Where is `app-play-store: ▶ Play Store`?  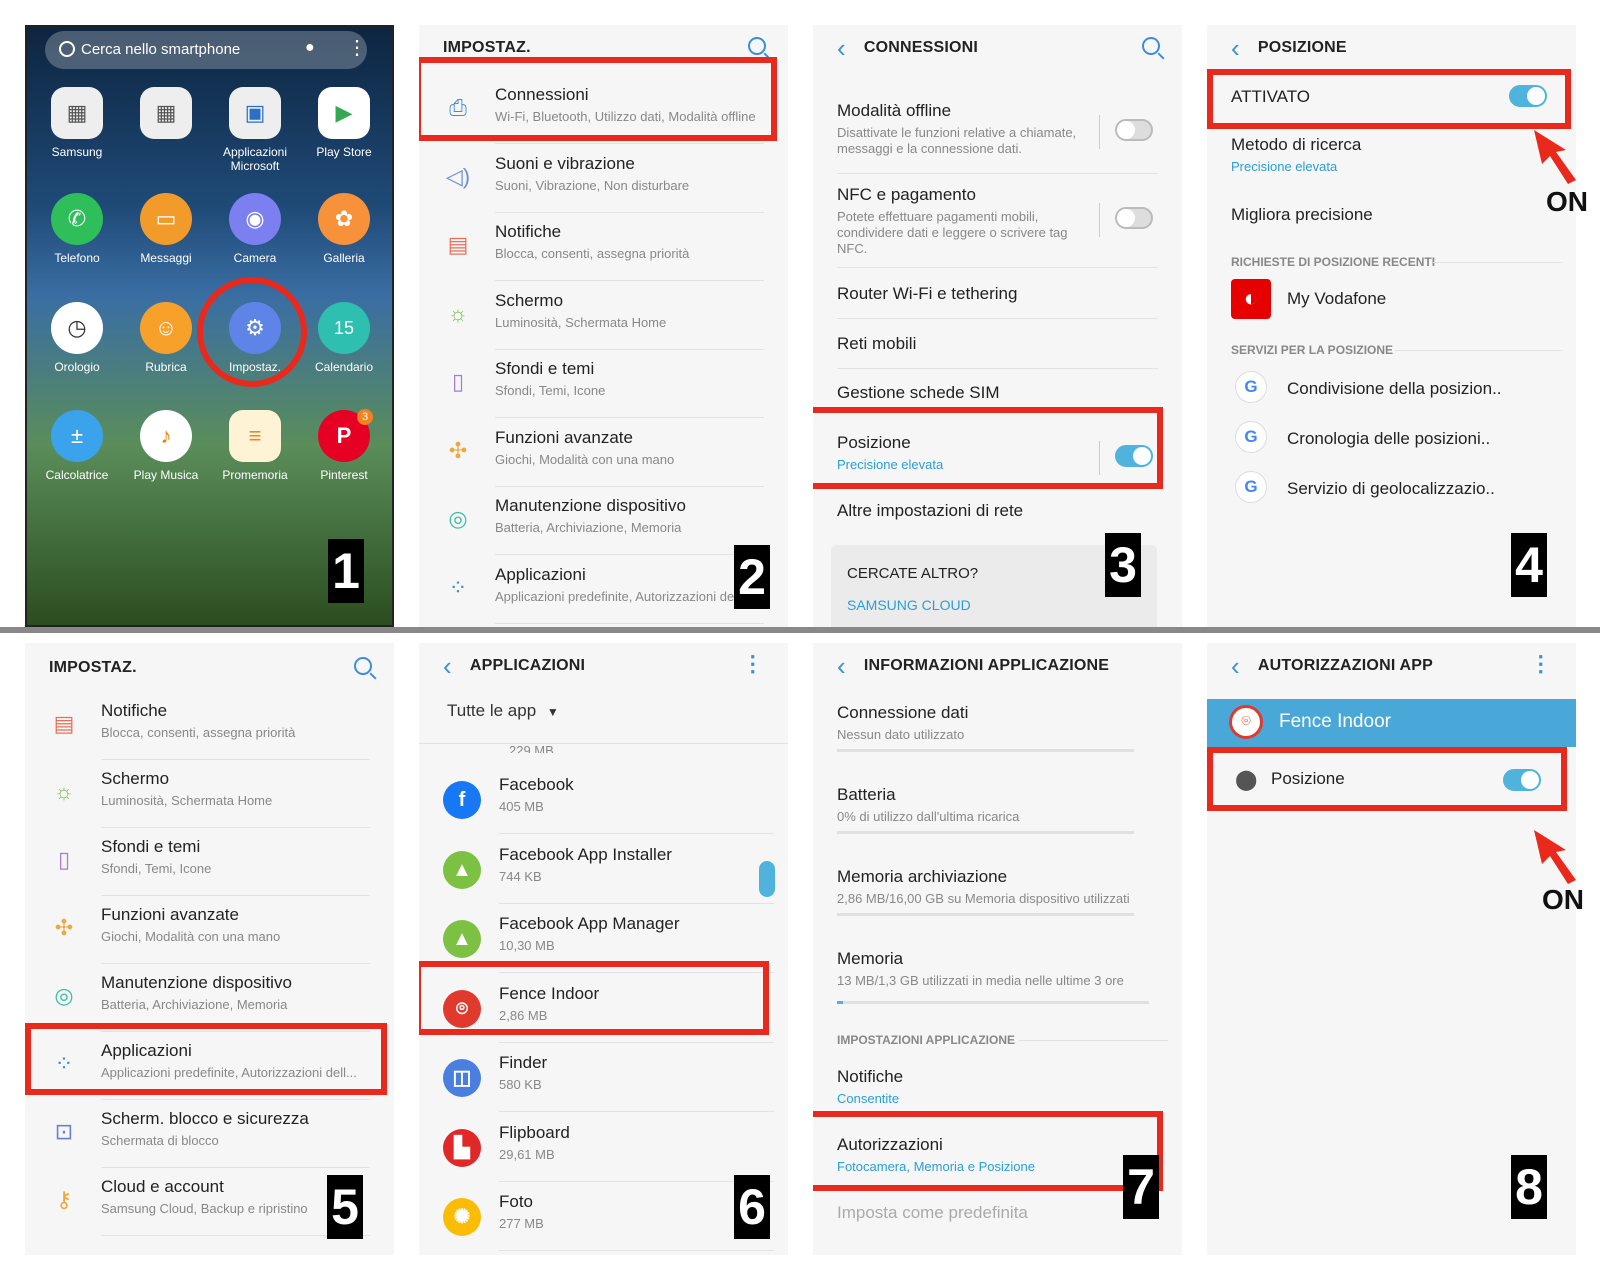
app-play-store: ▶ Play Store is located at coordinates (344, 123).